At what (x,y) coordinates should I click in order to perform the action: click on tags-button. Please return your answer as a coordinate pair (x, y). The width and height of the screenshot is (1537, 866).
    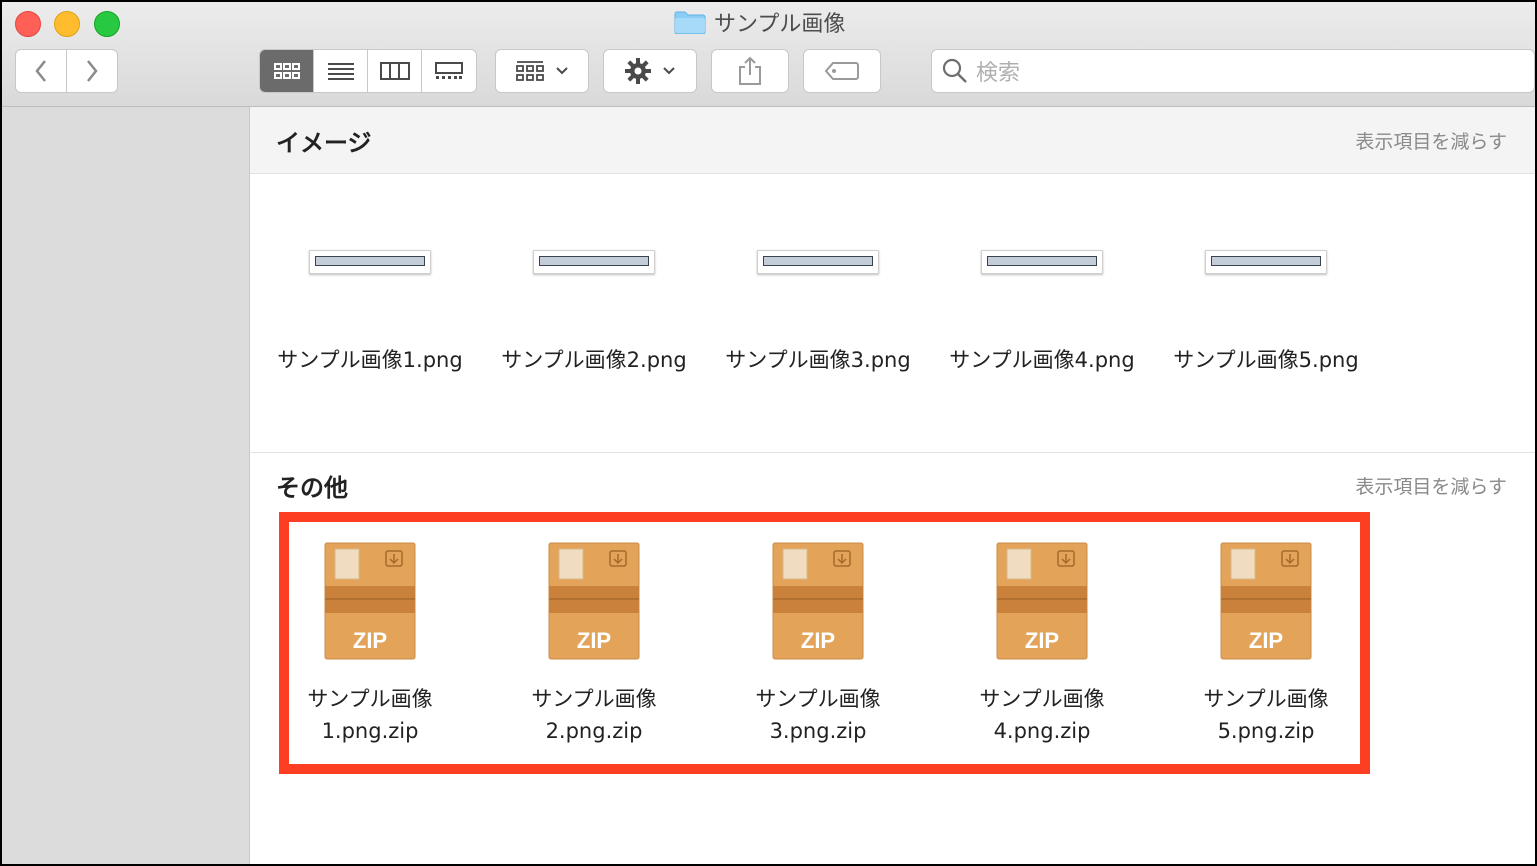
    Looking at the image, I should click on (842, 71).